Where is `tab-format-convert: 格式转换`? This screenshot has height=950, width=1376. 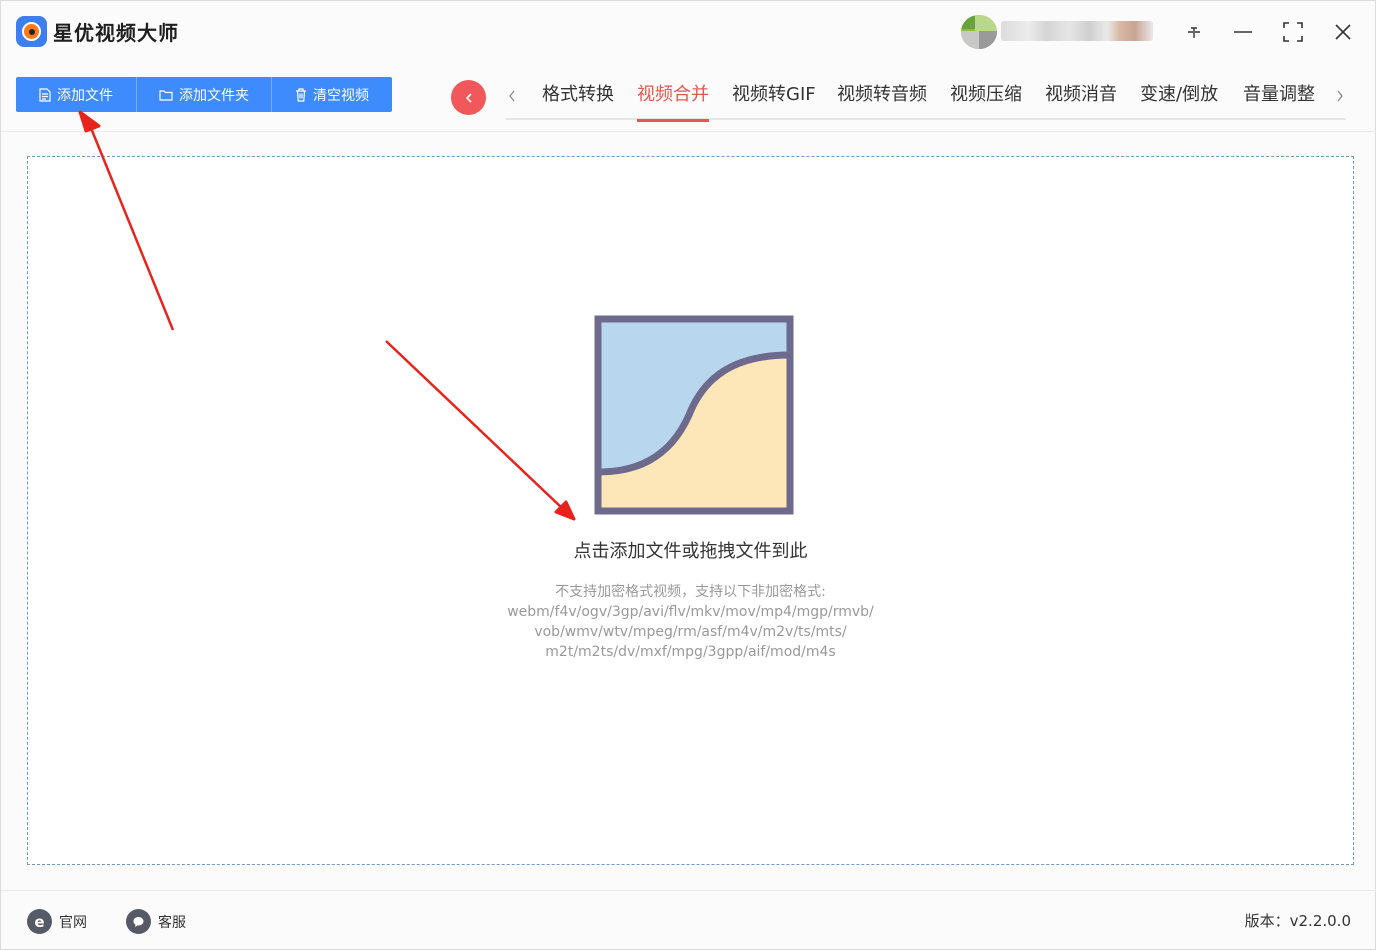
tab-format-convert: 格式转换 is located at coordinates (578, 101).